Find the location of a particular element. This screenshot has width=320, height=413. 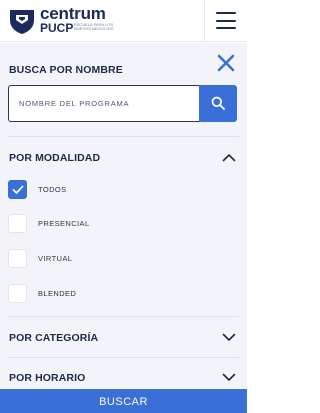

chevron-up-icon is located at coordinates (229, 157).